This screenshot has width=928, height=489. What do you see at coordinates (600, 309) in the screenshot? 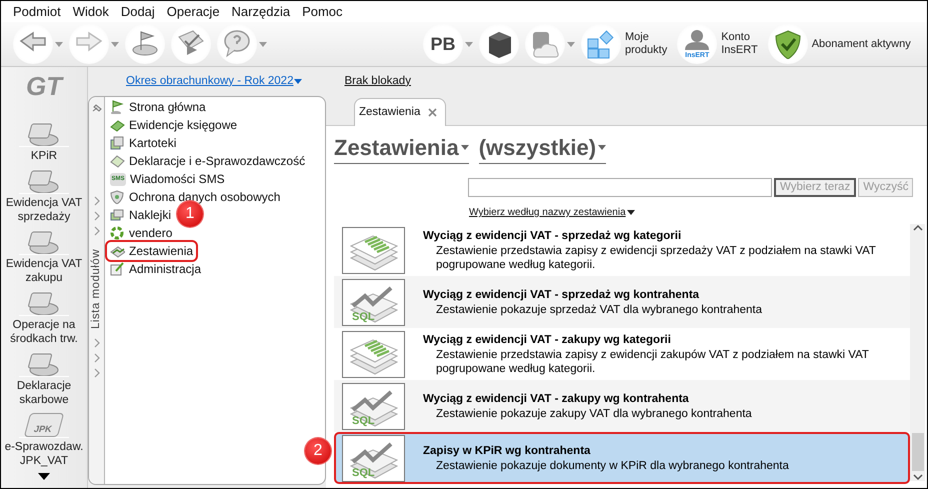
I see `report-description: Zestawienie pokazuje sprzedaż VAT dla wybranego kontrahenta` at bounding box center [600, 309].